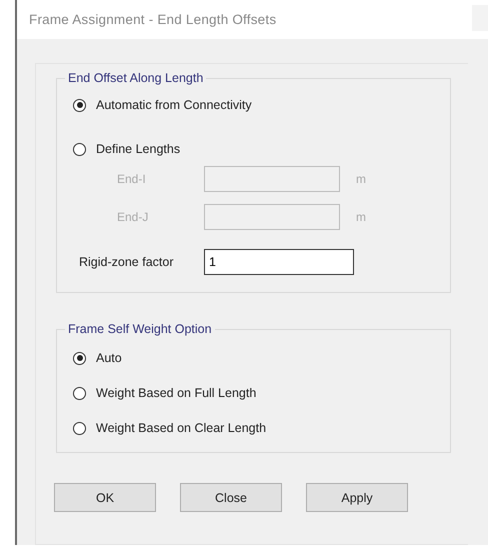  What do you see at coordinates (176, 393) in the screenshot?
I see `radio-label: Weight Based on Full Length` at bounding box center [176, 393].